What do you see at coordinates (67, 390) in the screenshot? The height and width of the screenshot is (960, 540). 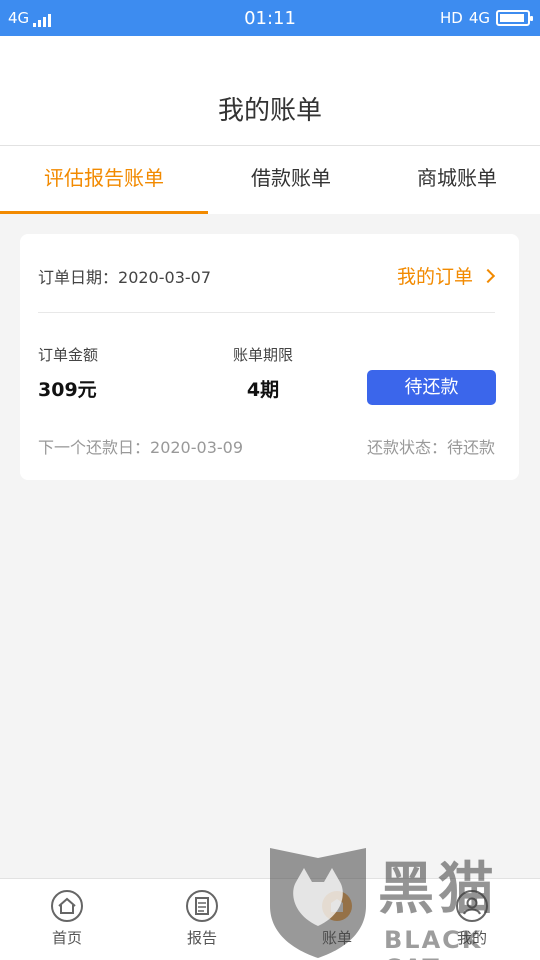 I see `order-amount-value: 309元` at bounding box center [67, 390].